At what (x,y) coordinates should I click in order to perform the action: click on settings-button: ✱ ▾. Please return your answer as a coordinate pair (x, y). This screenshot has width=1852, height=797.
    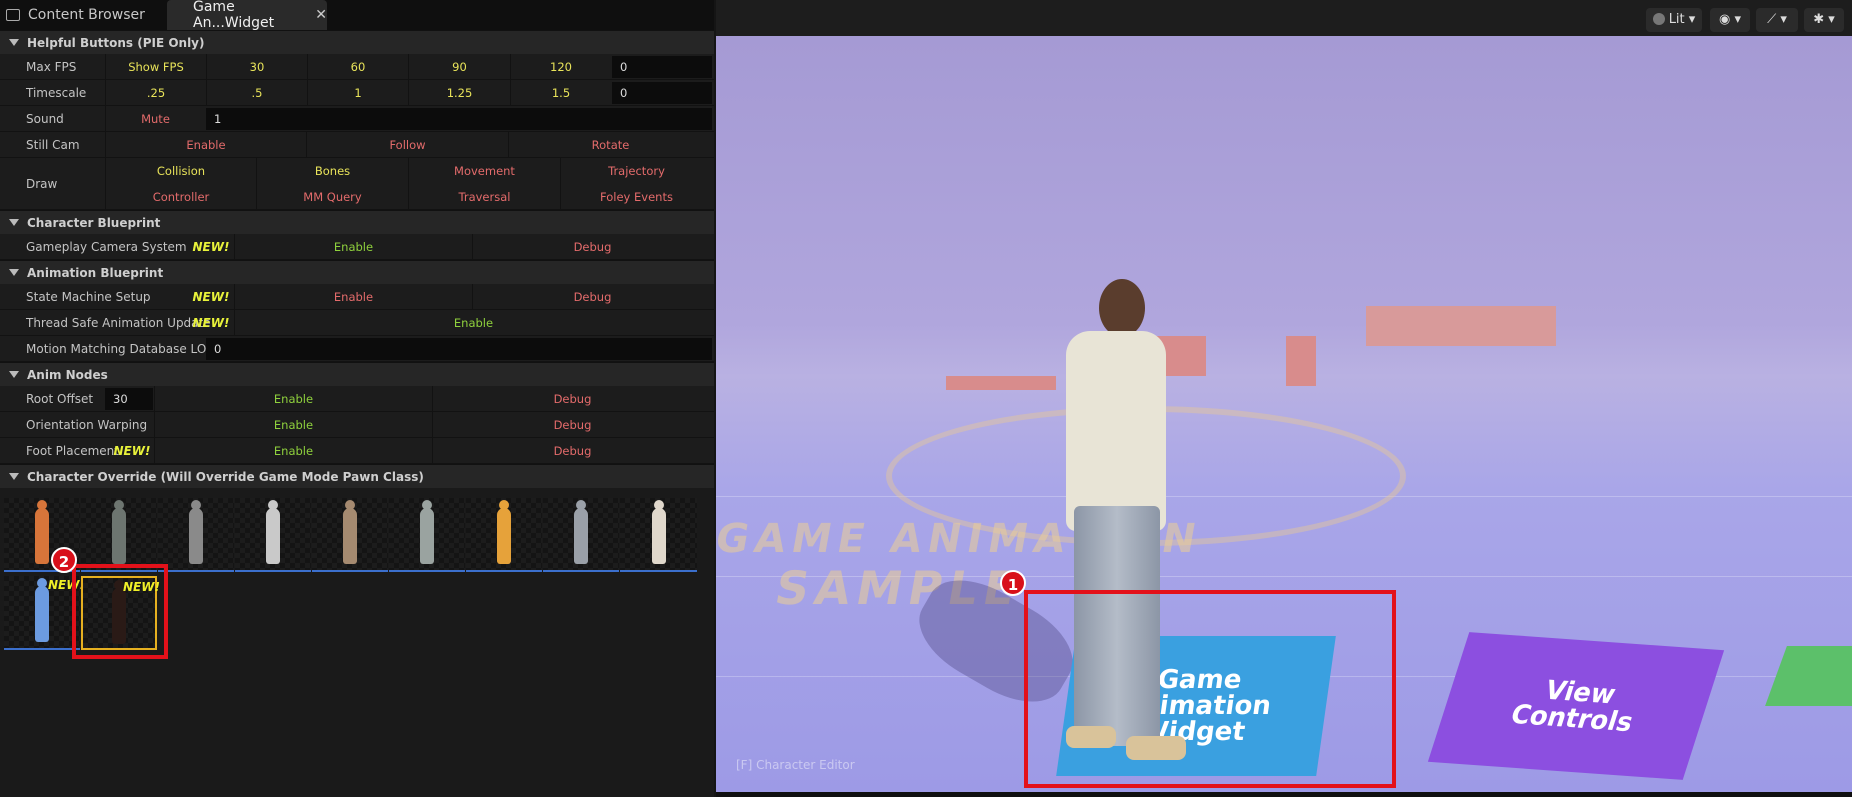
    Looking at the image, I should click on (1824, 20).